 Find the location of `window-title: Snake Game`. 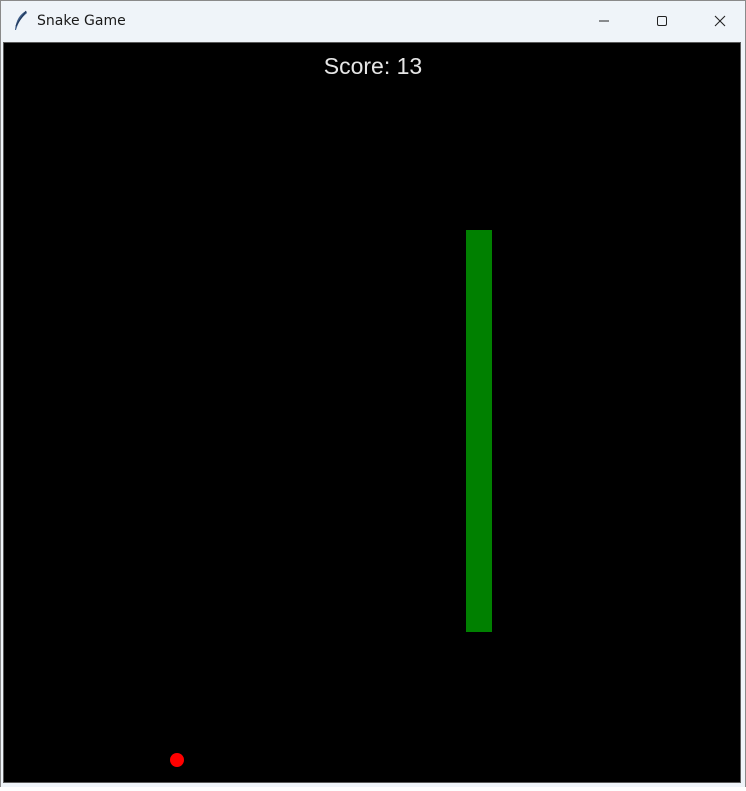

window-title: Snake Game is located at coordinates (81, 21).